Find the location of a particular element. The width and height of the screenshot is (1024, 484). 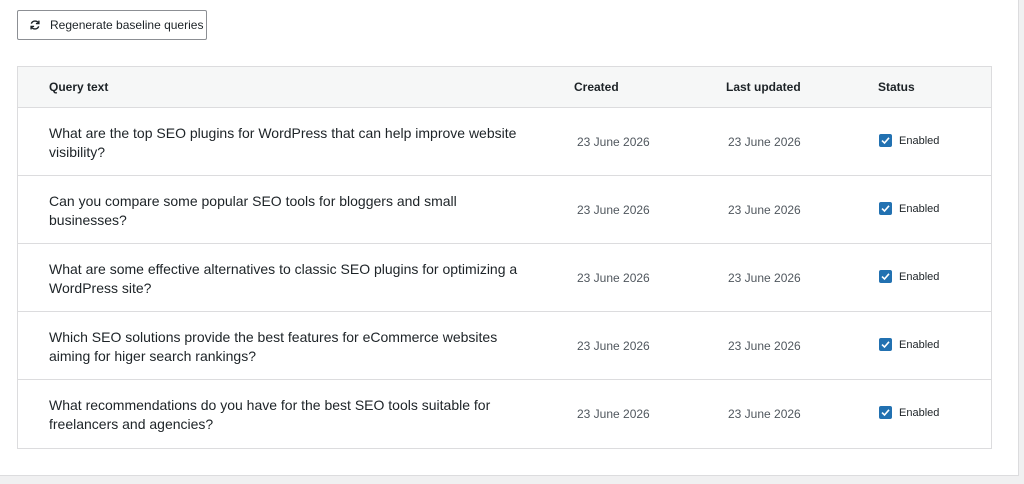

column-header-updated: Last updated is located at coordinates (763, 87).